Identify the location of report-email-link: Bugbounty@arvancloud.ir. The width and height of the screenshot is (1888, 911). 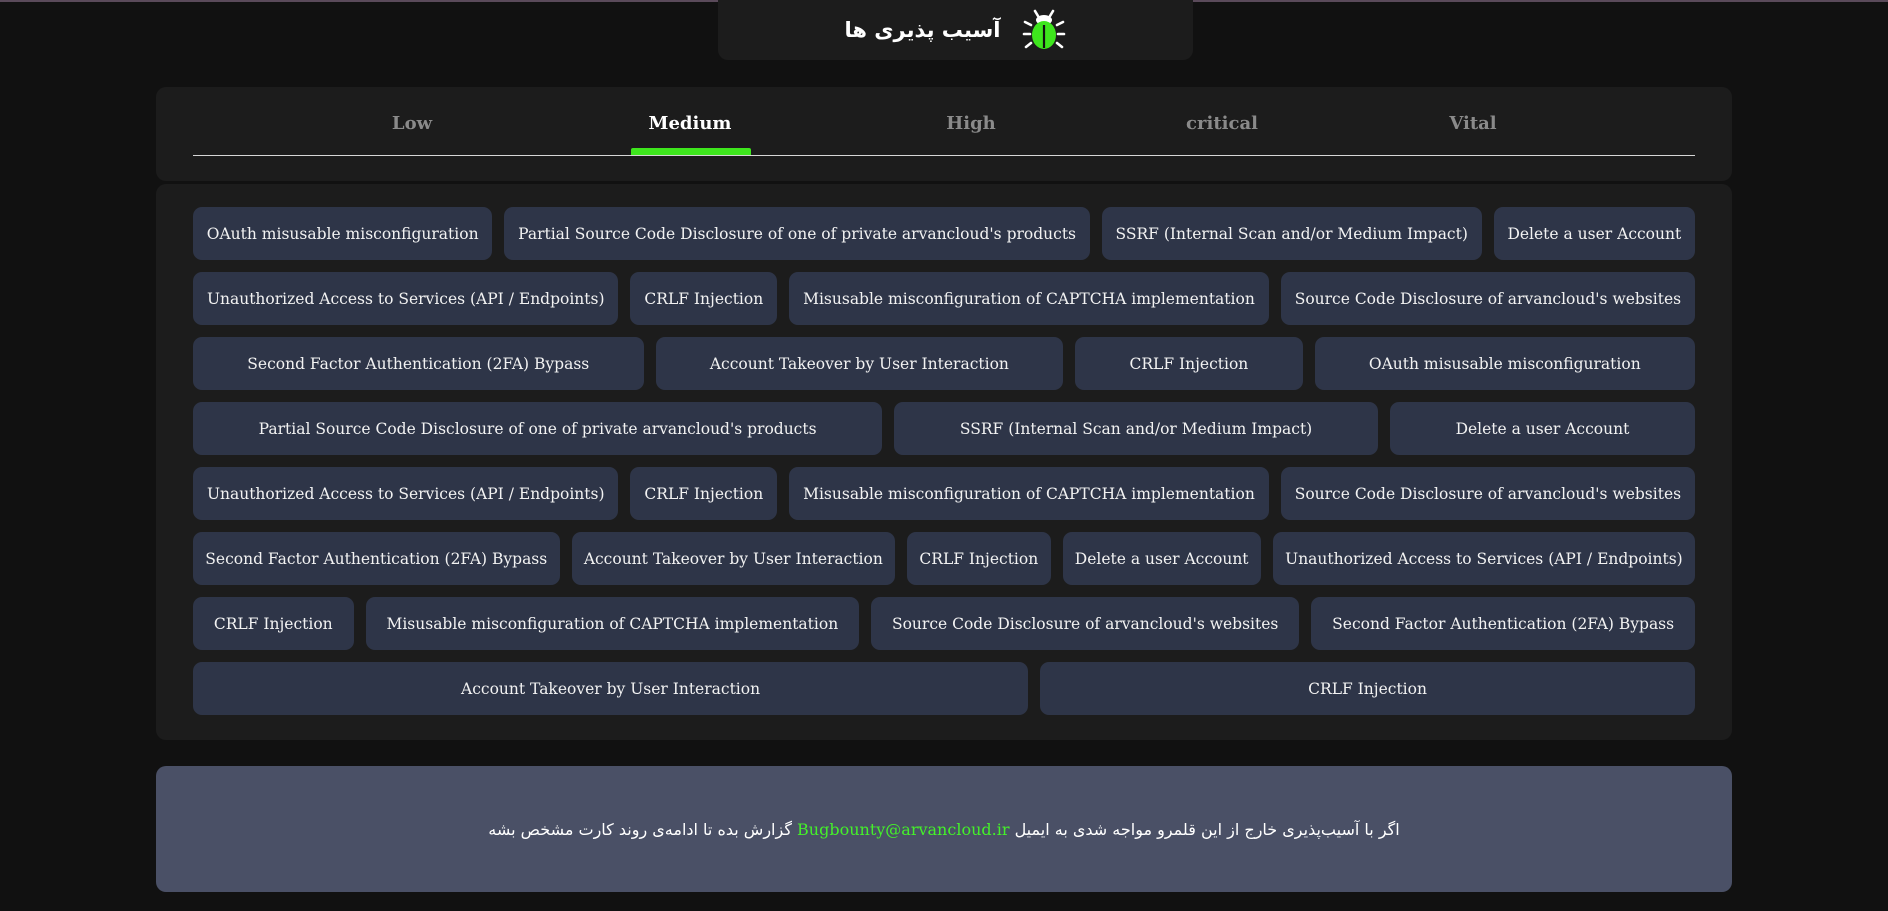
(903, 829).